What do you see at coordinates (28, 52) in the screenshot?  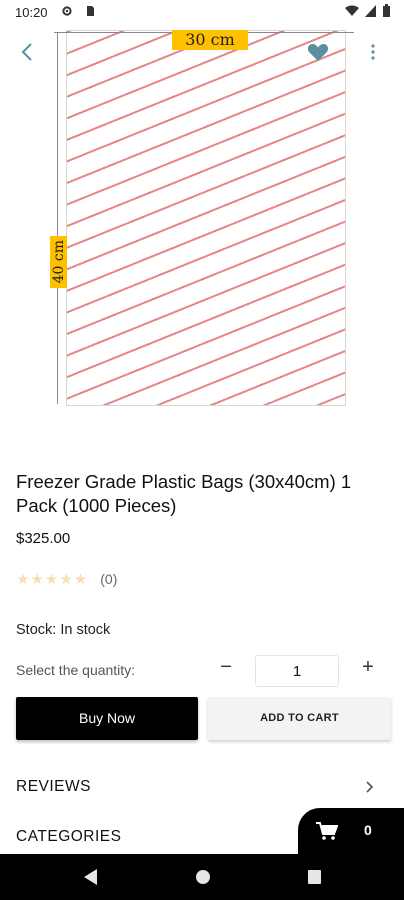 I see `back-arrow-icon` at bounding box center [28, 52].